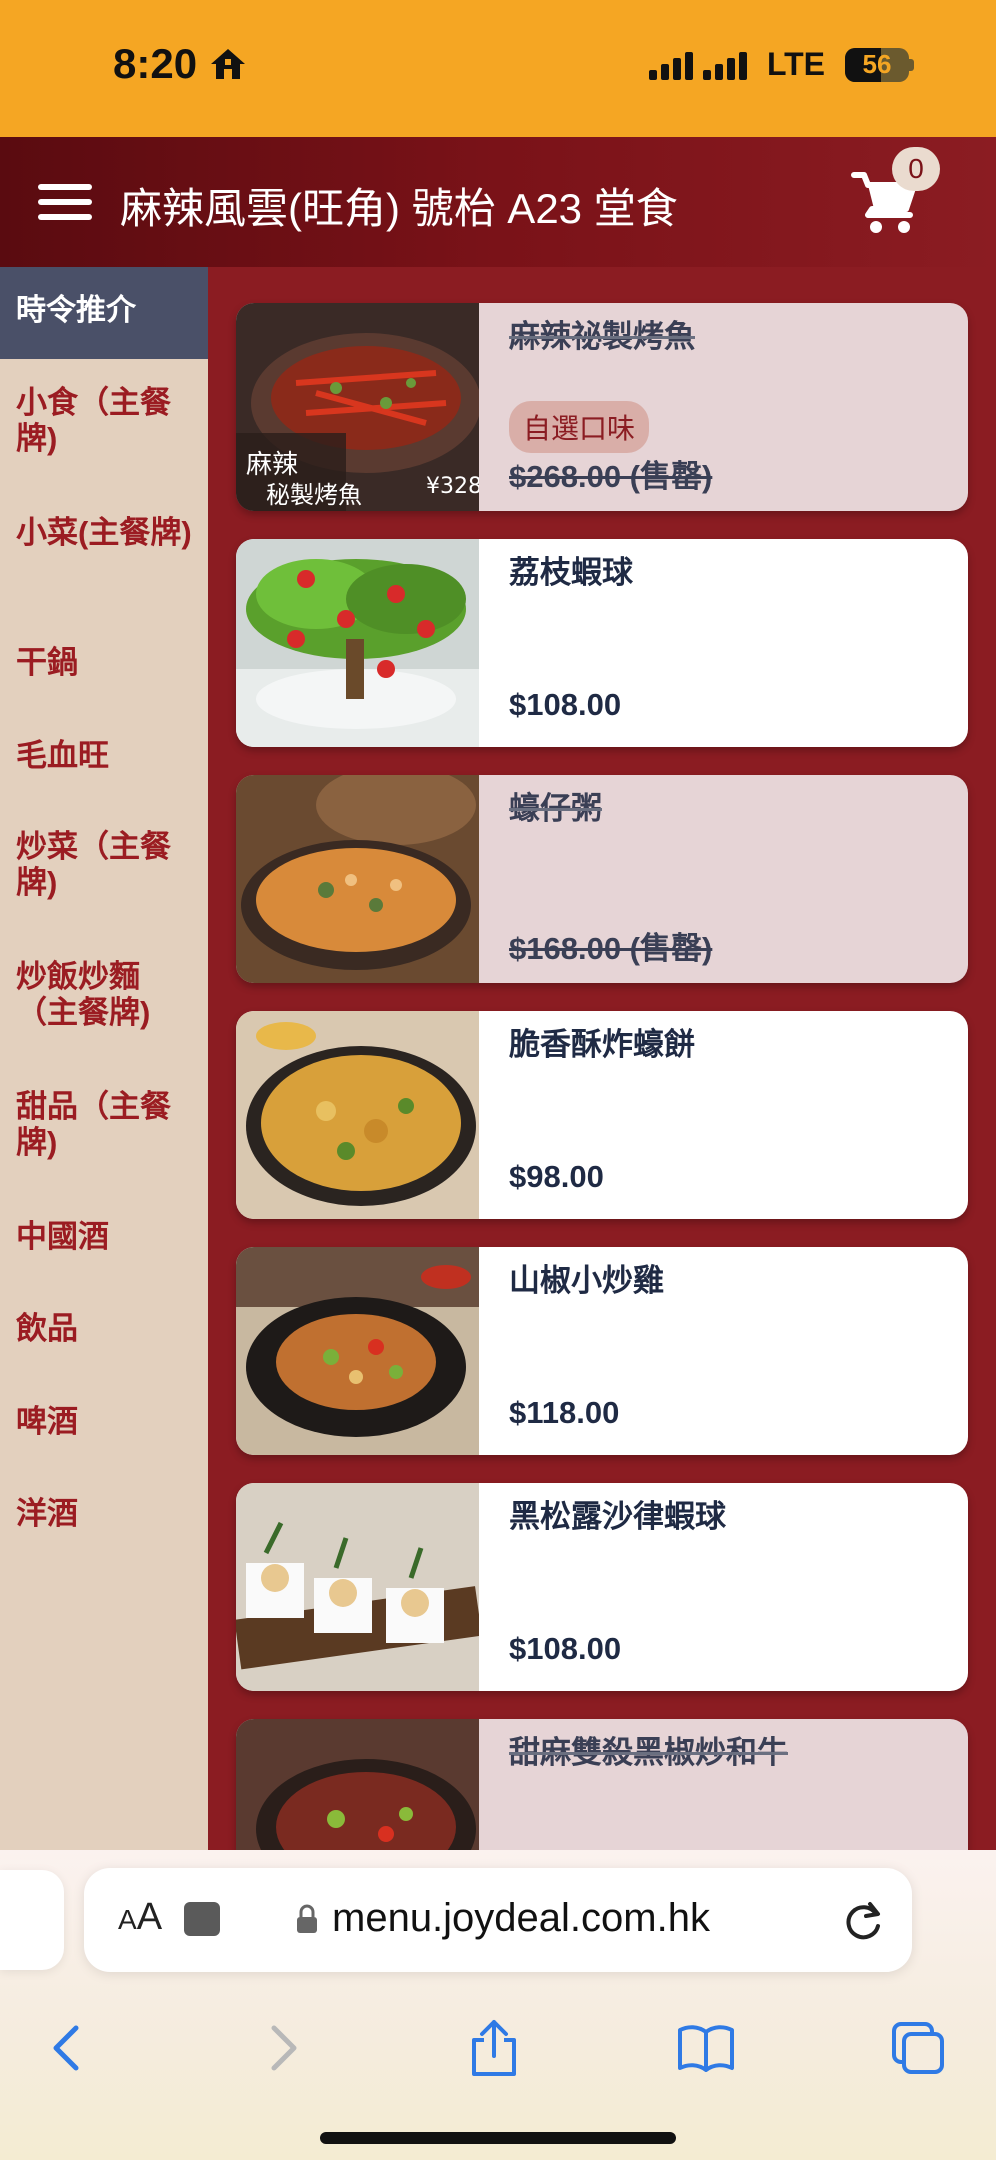  What do you see at coordinates (272, 465) in the screenshot?
I see `svg-text: 麻辣` at bounding box center [272, 465].